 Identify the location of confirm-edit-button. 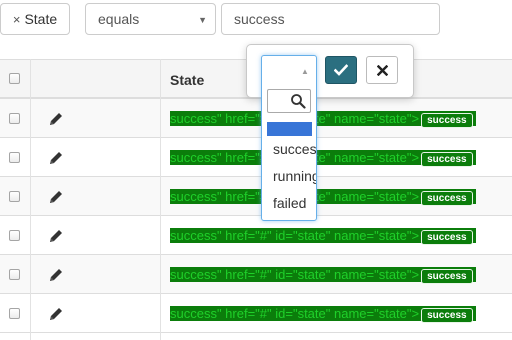
(341, 70).